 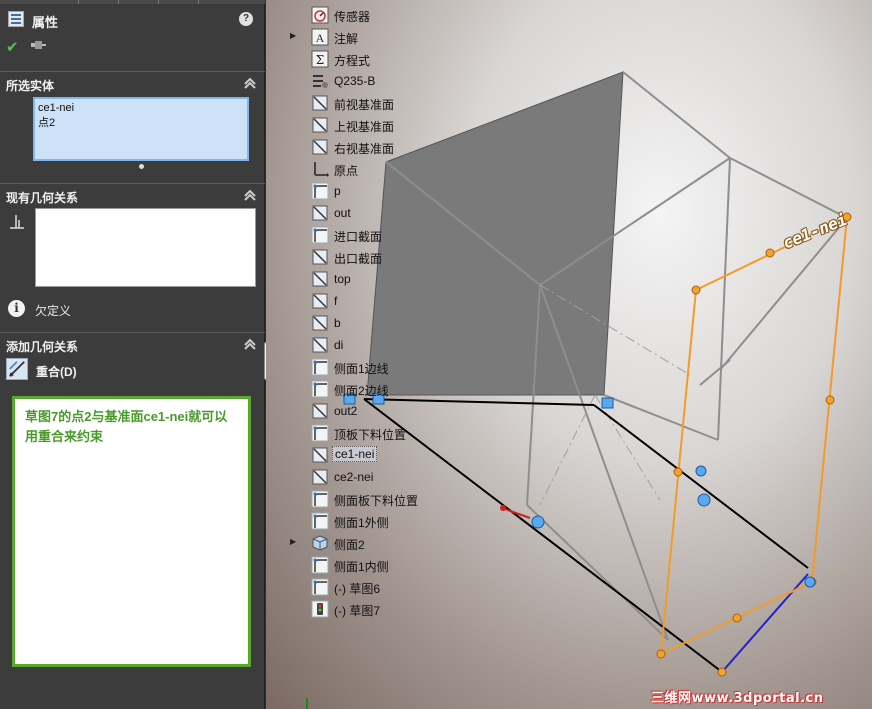 I want to click on tree-item: ▶ 侧面2, so click(x=375, y=543).